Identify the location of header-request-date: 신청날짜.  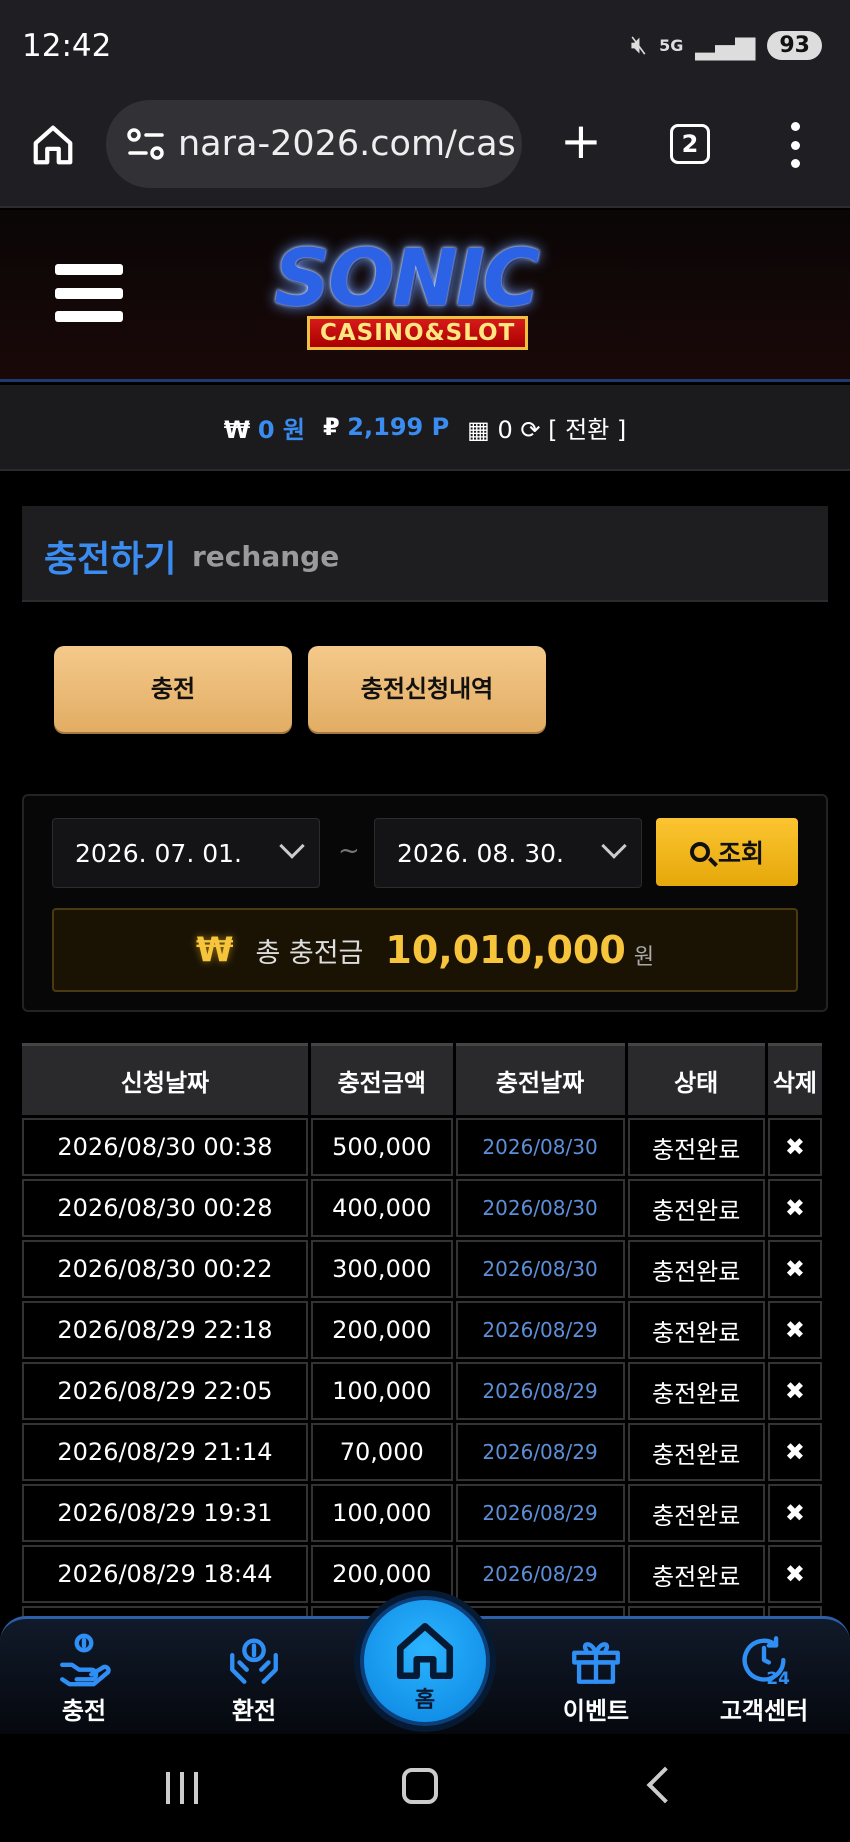
(165, 1079).